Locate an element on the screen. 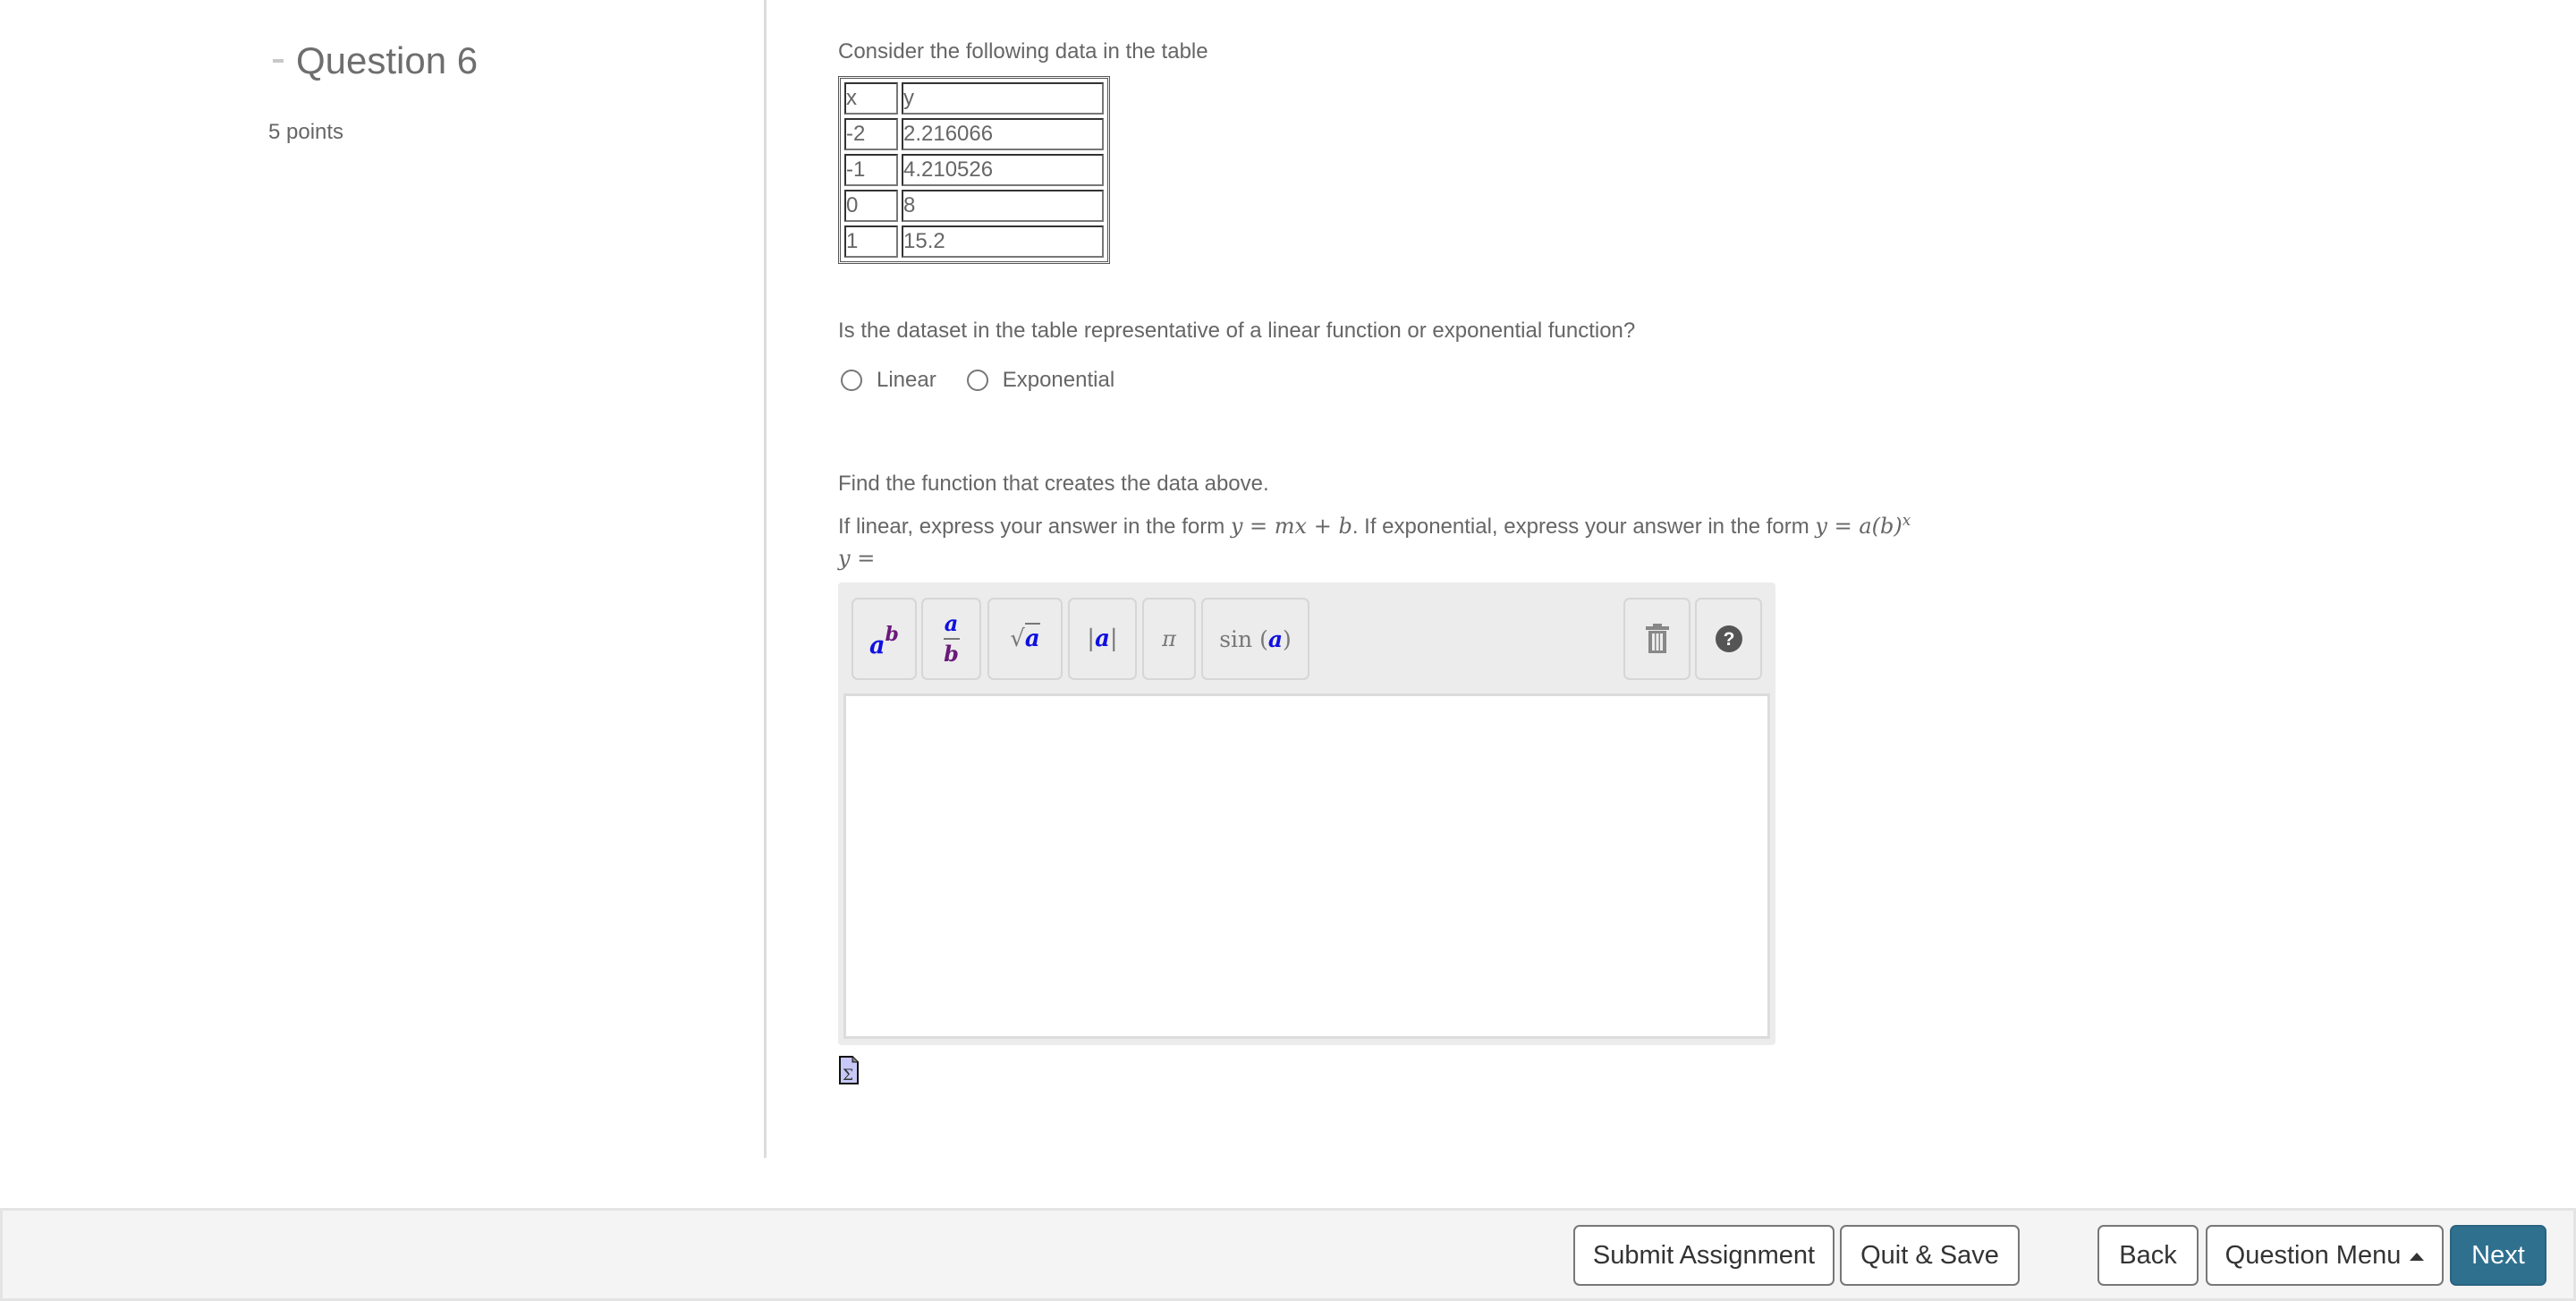 The image size is (2576, 1301). cell-y: 15.2 is located at coordinates (1003, 241).